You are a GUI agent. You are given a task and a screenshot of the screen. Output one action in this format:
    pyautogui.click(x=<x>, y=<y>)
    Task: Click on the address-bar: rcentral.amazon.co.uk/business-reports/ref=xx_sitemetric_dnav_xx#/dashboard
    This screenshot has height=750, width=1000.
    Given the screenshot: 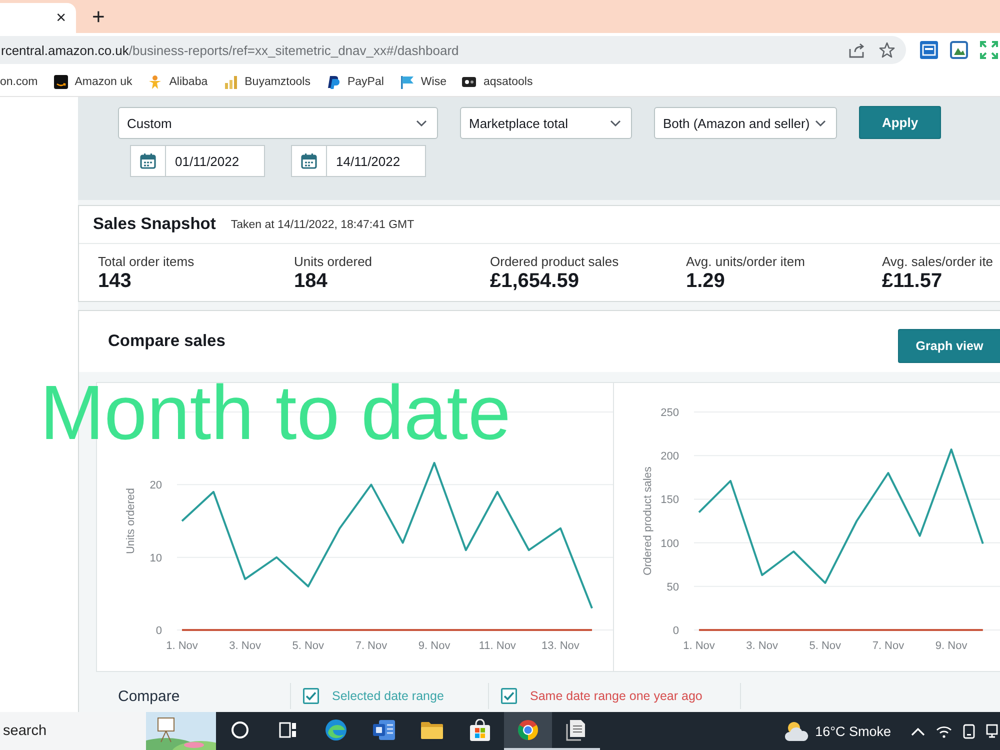 What is the action you would take?
    pyautogui.click(x=453, y=50)
    